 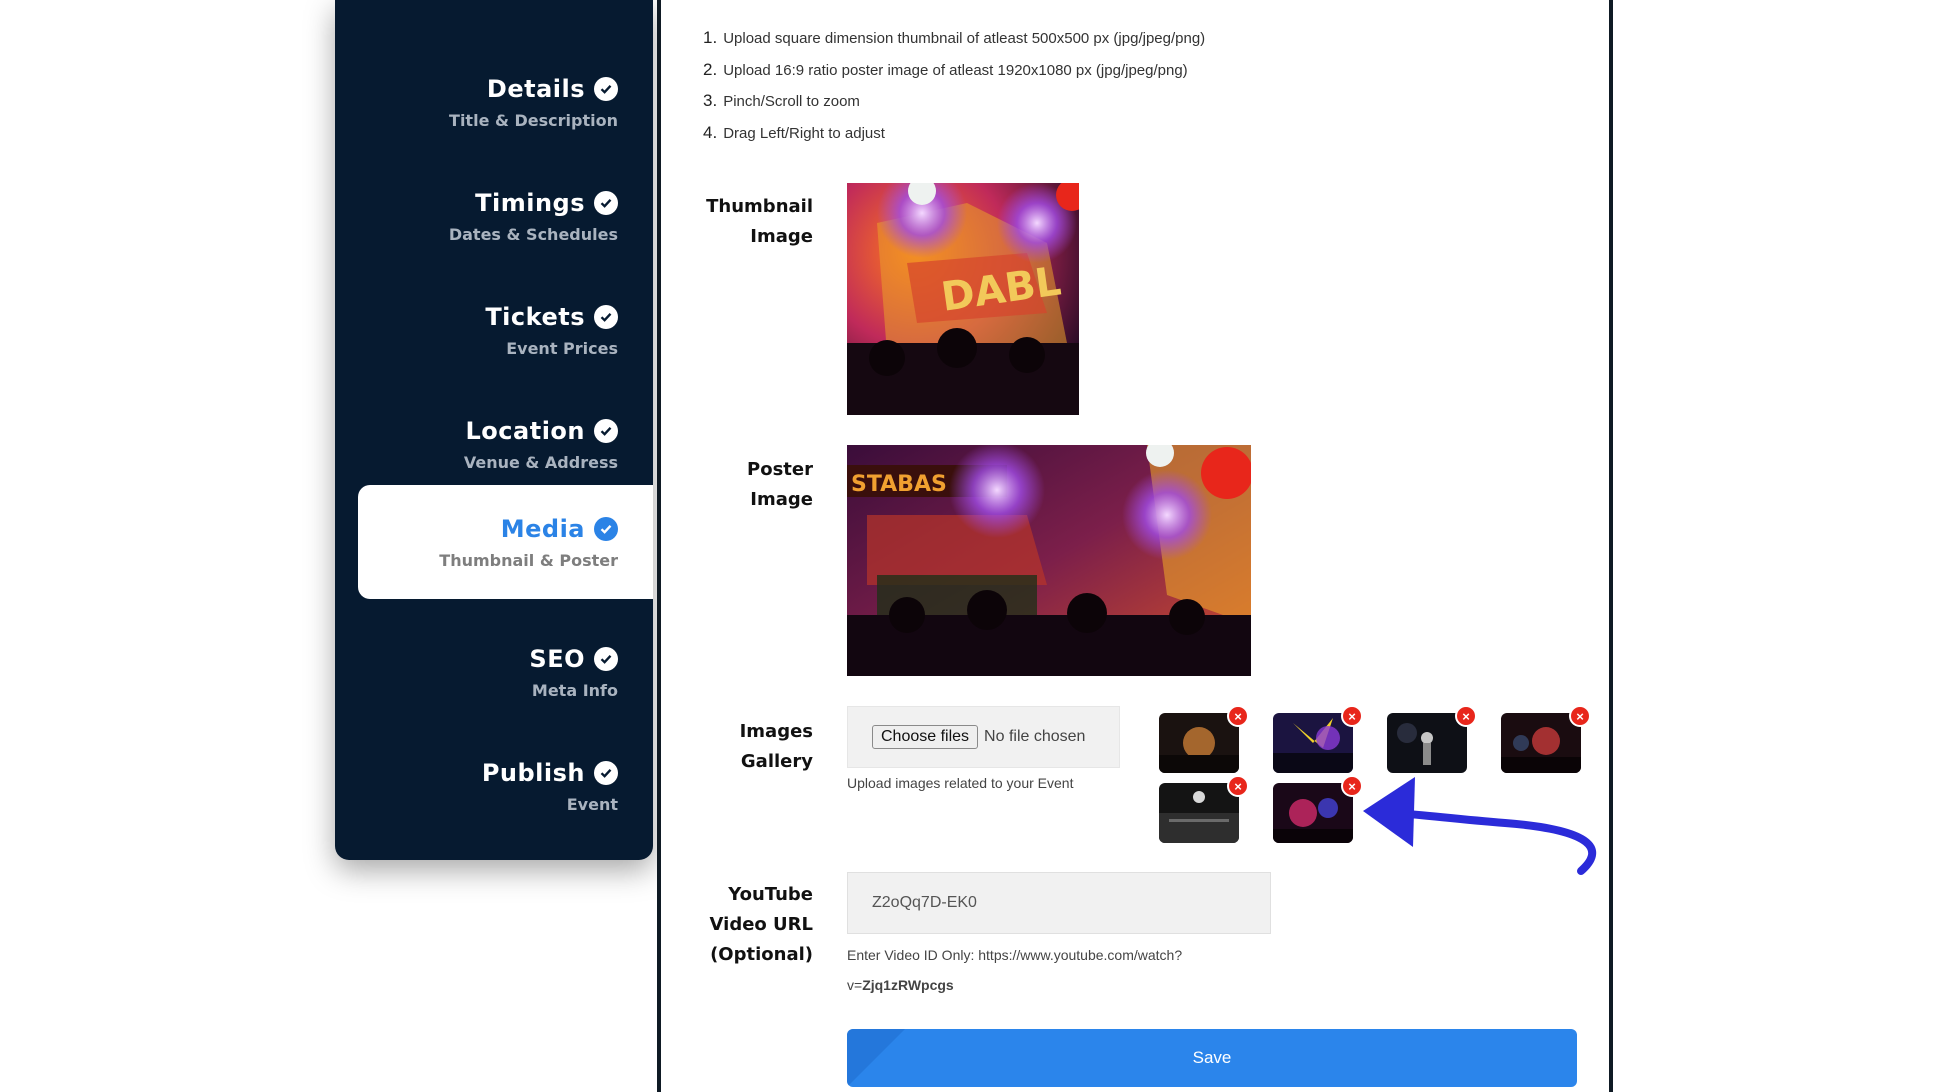 What do you see at coordinates (1049, 560) in the screenshot?
I see `poster-image-cropper: STABAS` at bounding box center [1049, 560].